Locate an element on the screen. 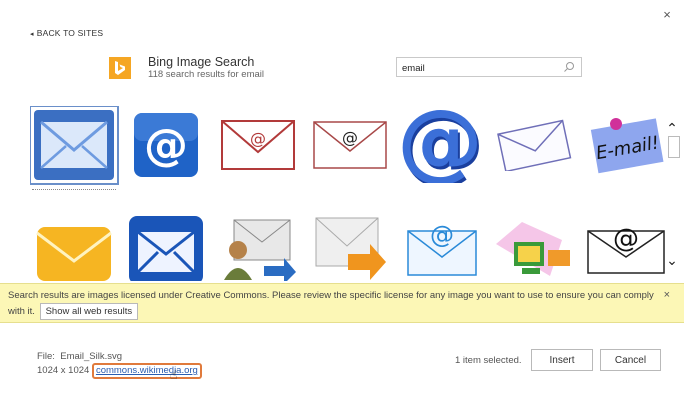 The image size is (684, 393). file-label: File: is located at coordinates (46, 356).